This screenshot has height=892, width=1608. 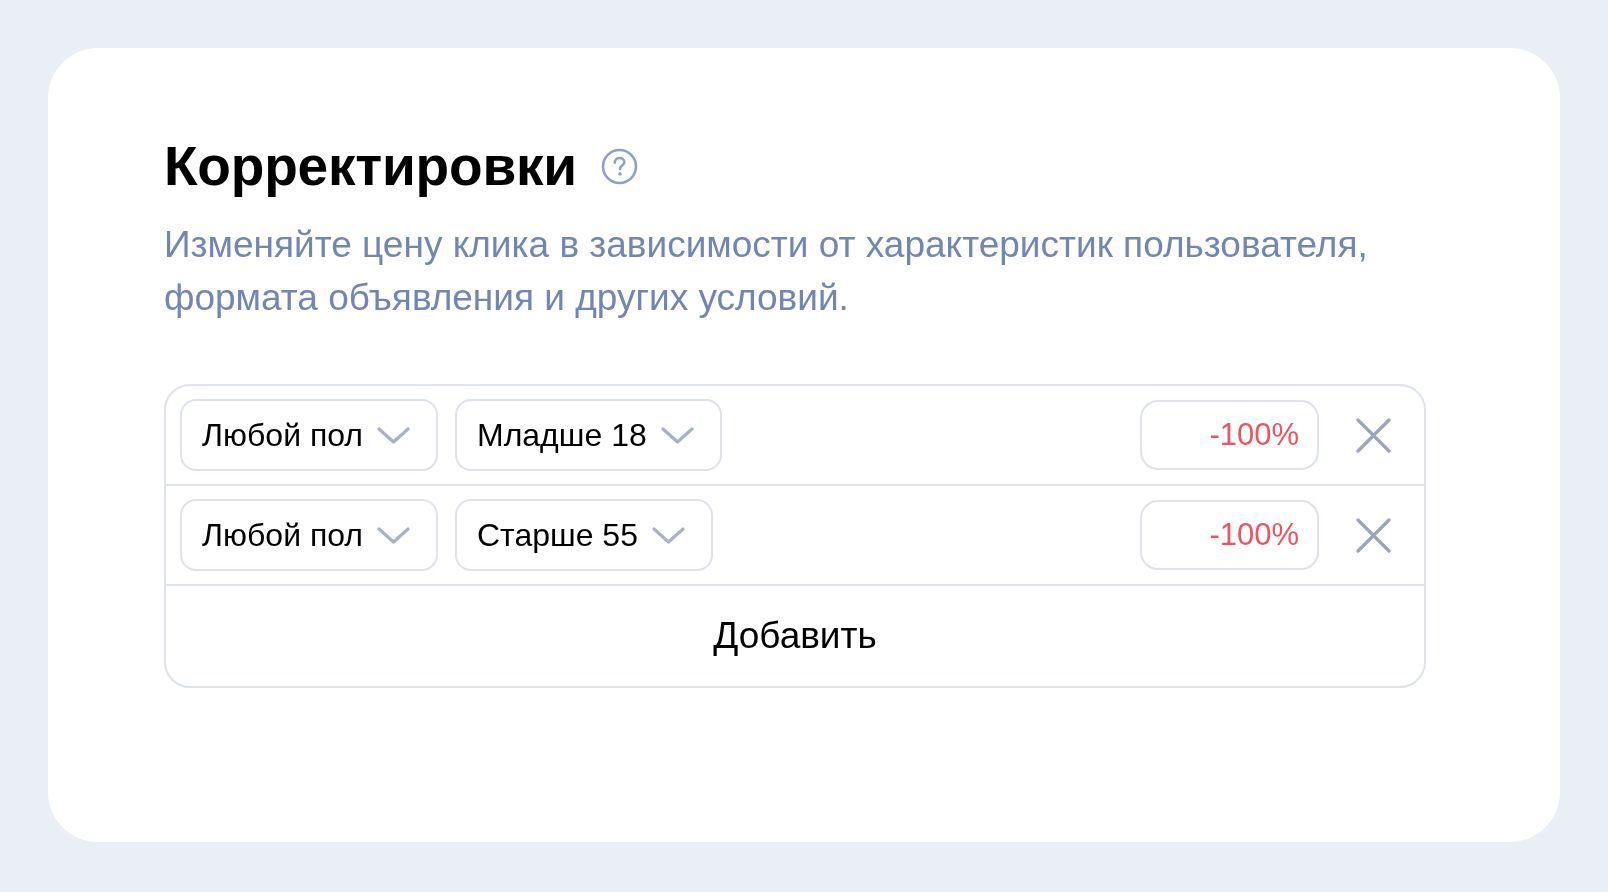 I want to click on add-button: Добавить, so click(x=795, y=636).